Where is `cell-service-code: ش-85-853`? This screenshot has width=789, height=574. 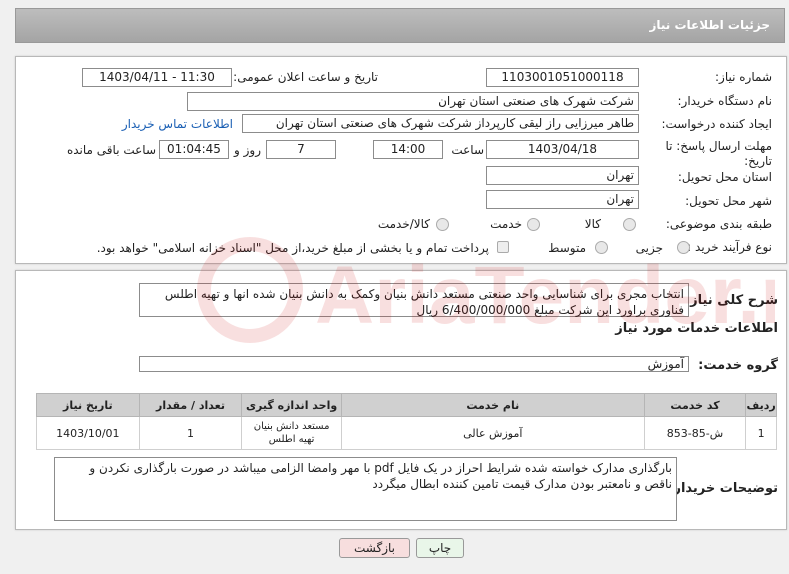
cell-service-code: ش-85-853 is located at coordinates (695, 433).